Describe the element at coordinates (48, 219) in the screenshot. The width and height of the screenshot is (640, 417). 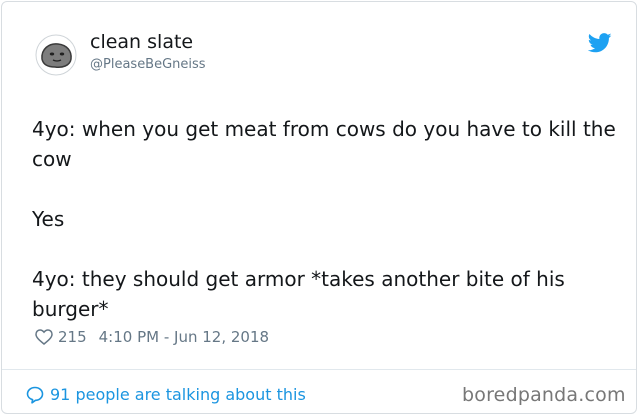
I see `tweet-line-2: Yes` at that location.